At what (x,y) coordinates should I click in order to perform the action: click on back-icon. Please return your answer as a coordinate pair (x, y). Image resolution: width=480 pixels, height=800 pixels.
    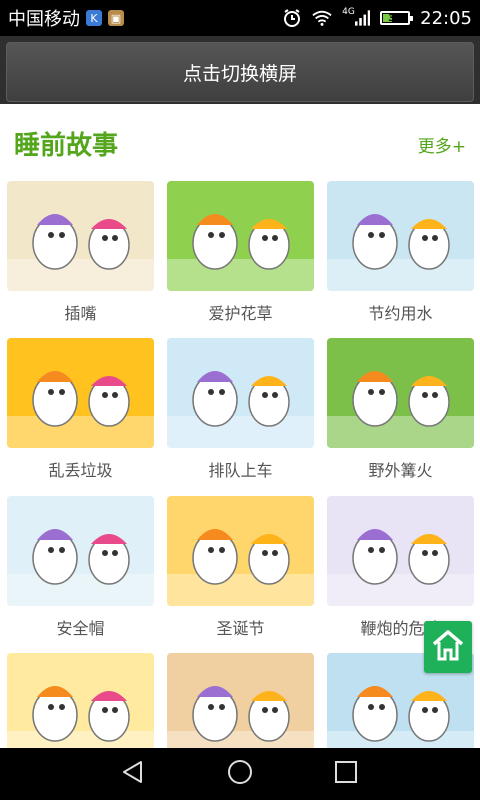
    Looking at the image, I should click on (133, 774).